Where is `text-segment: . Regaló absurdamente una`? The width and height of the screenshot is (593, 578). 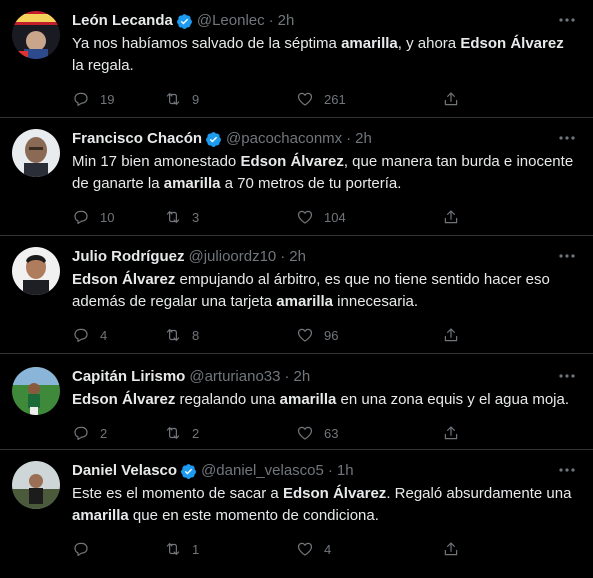 text-segment: . Regaló absurdamente una is located at coordinates (479, 493).